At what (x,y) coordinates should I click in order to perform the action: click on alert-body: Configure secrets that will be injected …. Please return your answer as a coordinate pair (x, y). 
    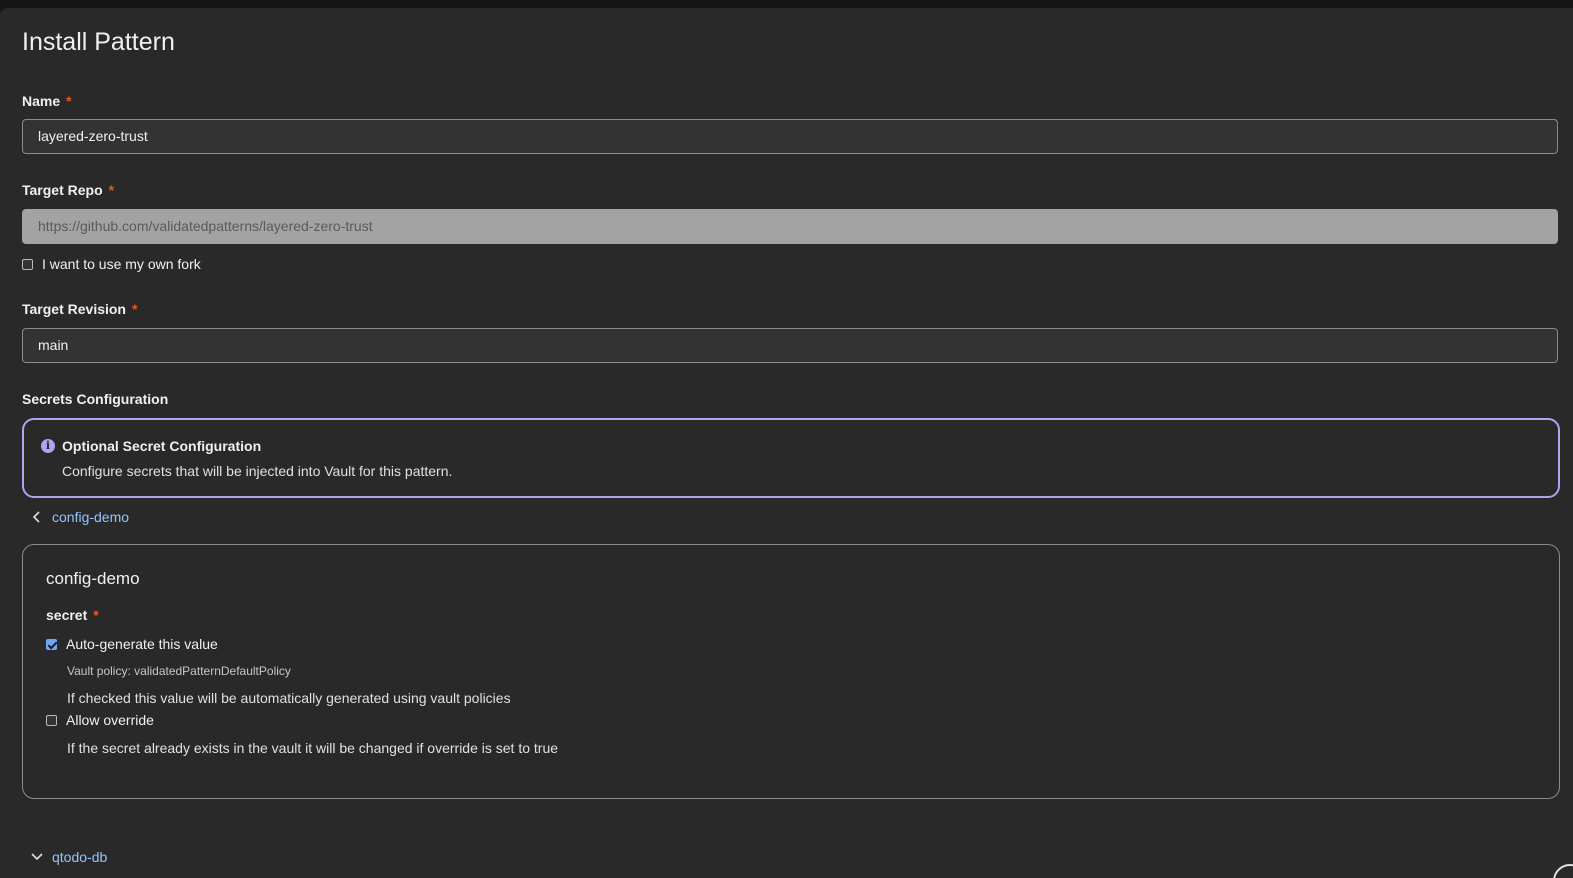
    Looking at the image, I should click on (257, 471).